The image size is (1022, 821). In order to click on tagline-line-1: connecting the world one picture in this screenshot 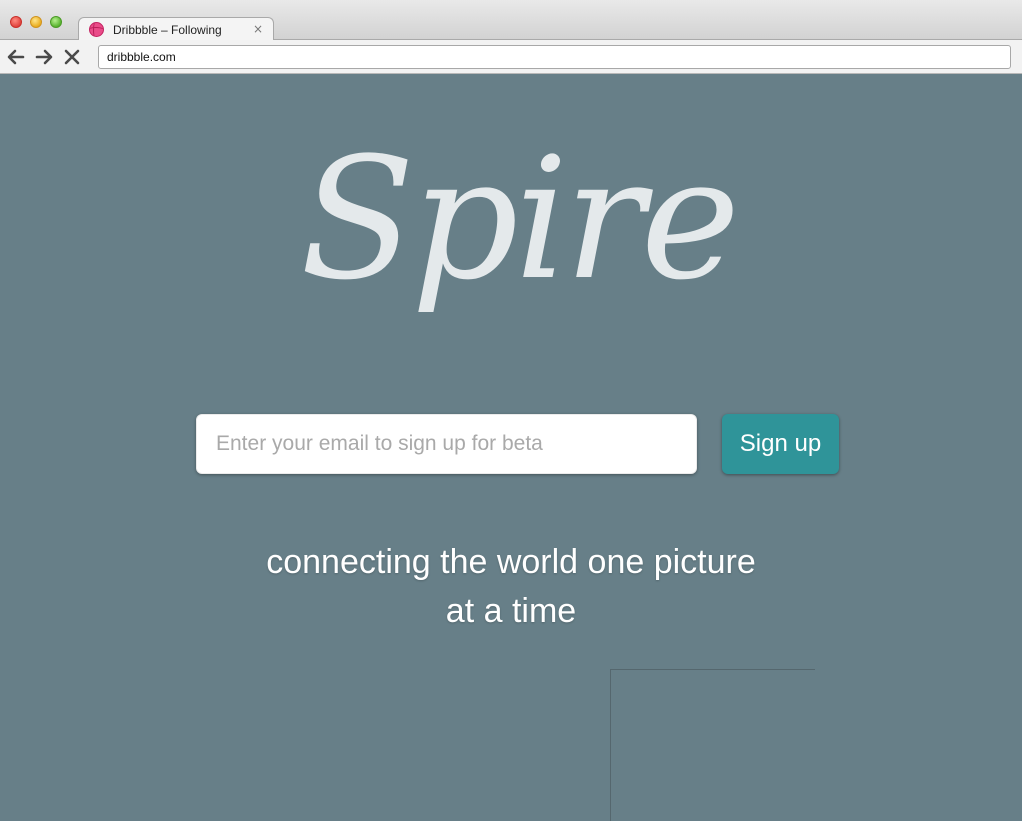, I will do `click(511, 562)`.